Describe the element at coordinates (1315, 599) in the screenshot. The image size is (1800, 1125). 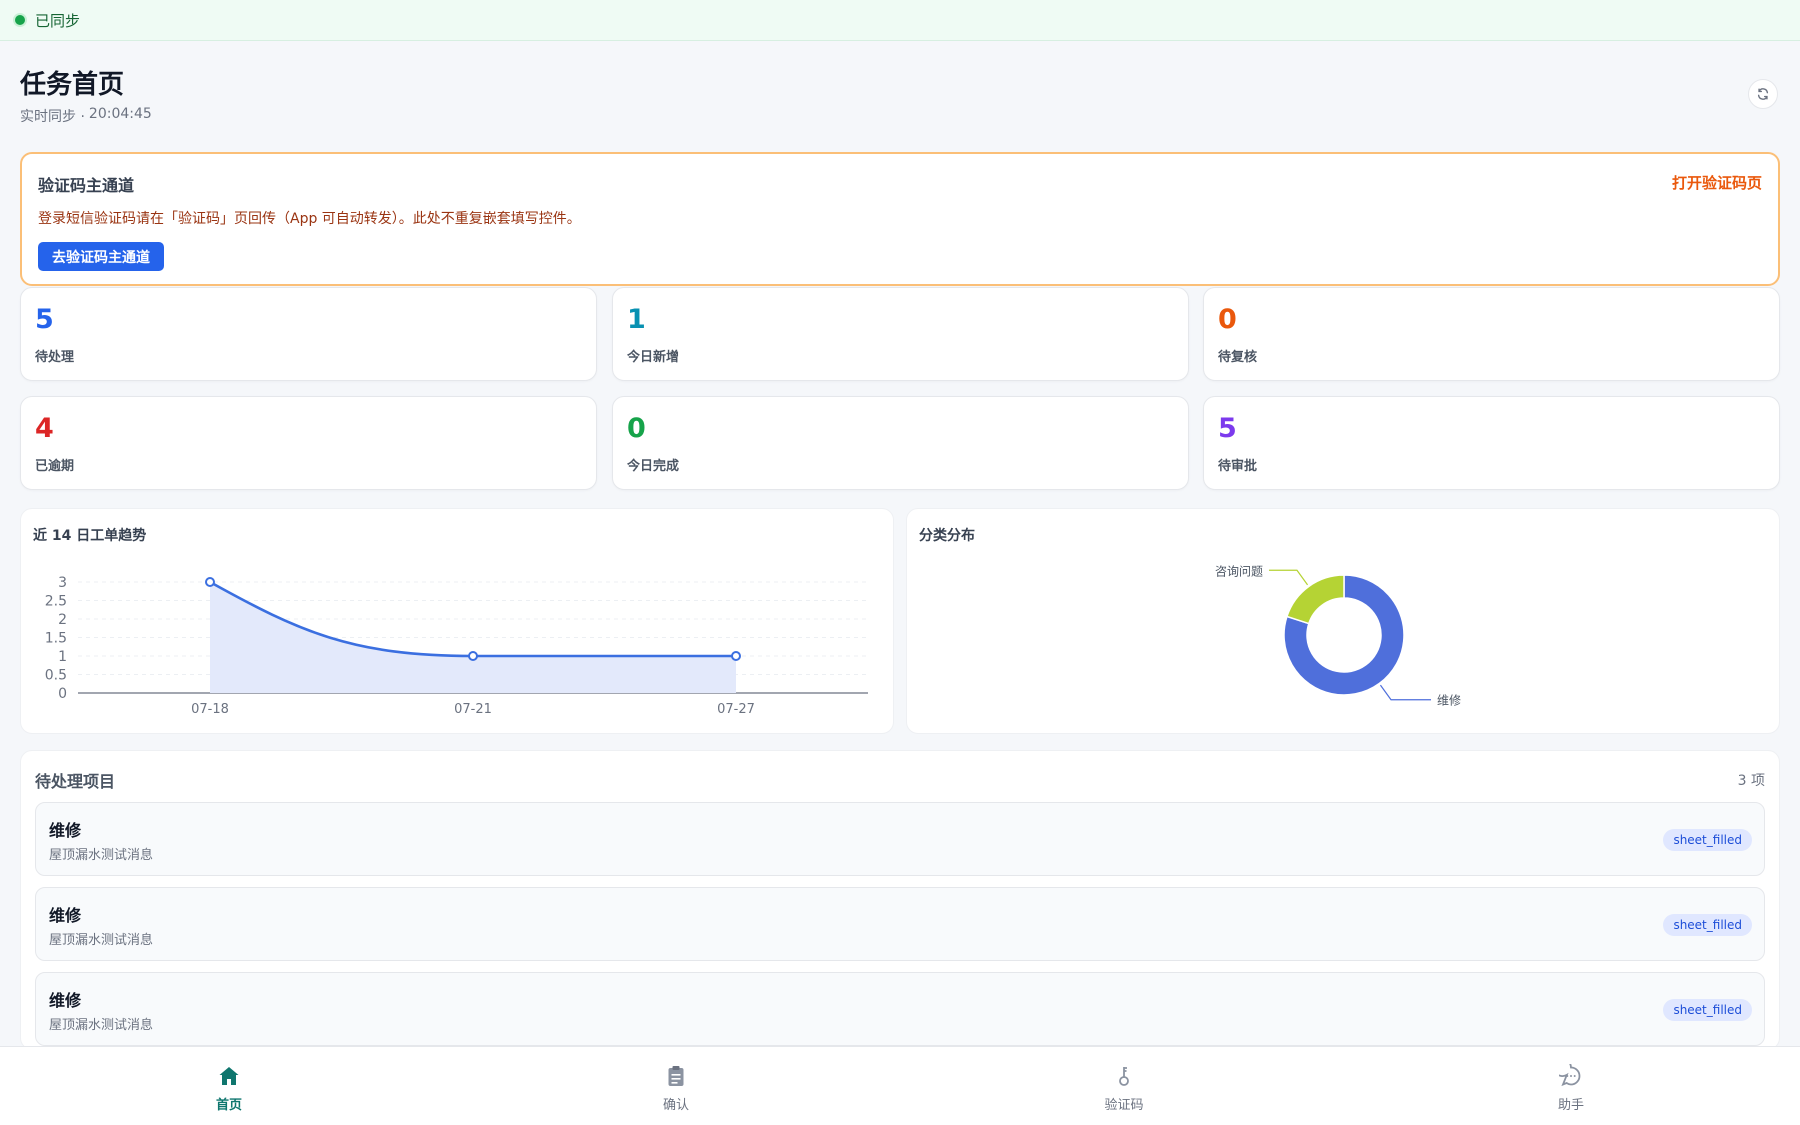
I see `pie-slice` at that location.